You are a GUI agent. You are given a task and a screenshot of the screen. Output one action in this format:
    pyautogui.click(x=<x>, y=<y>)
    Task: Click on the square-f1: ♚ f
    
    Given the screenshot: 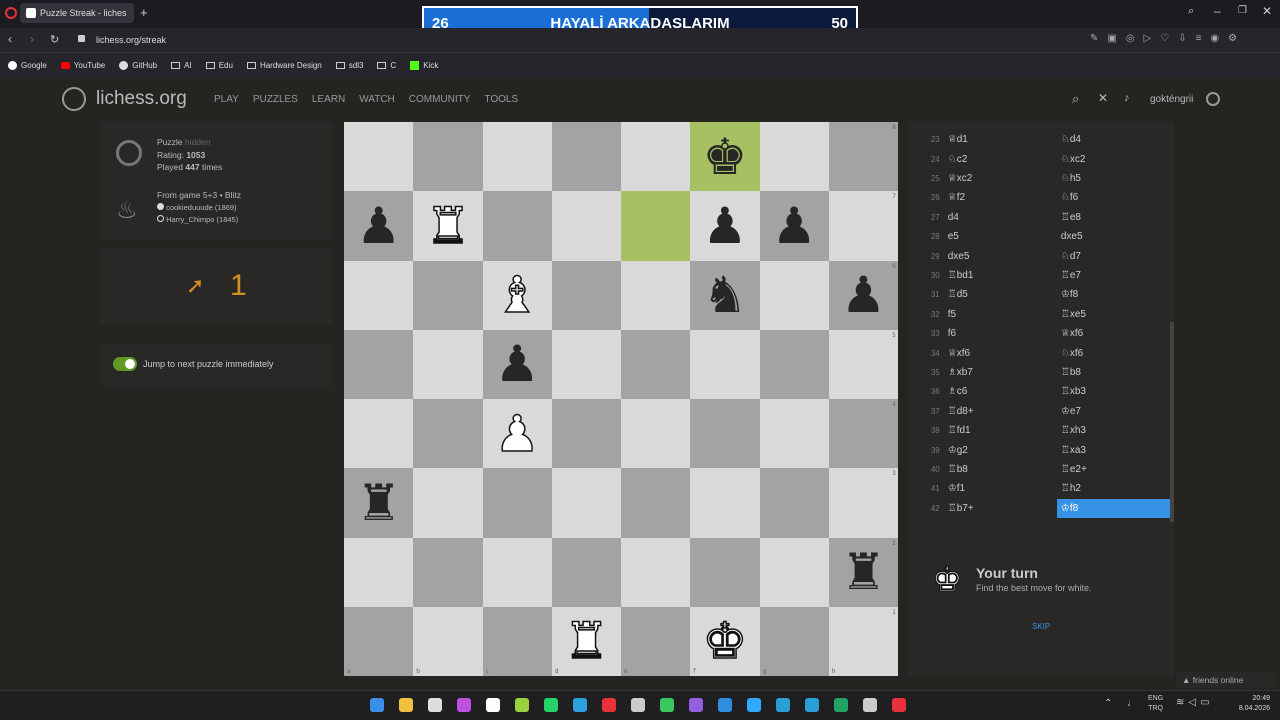 What is the action you would take?
    pyautogui.click(x=725, y=641)
    